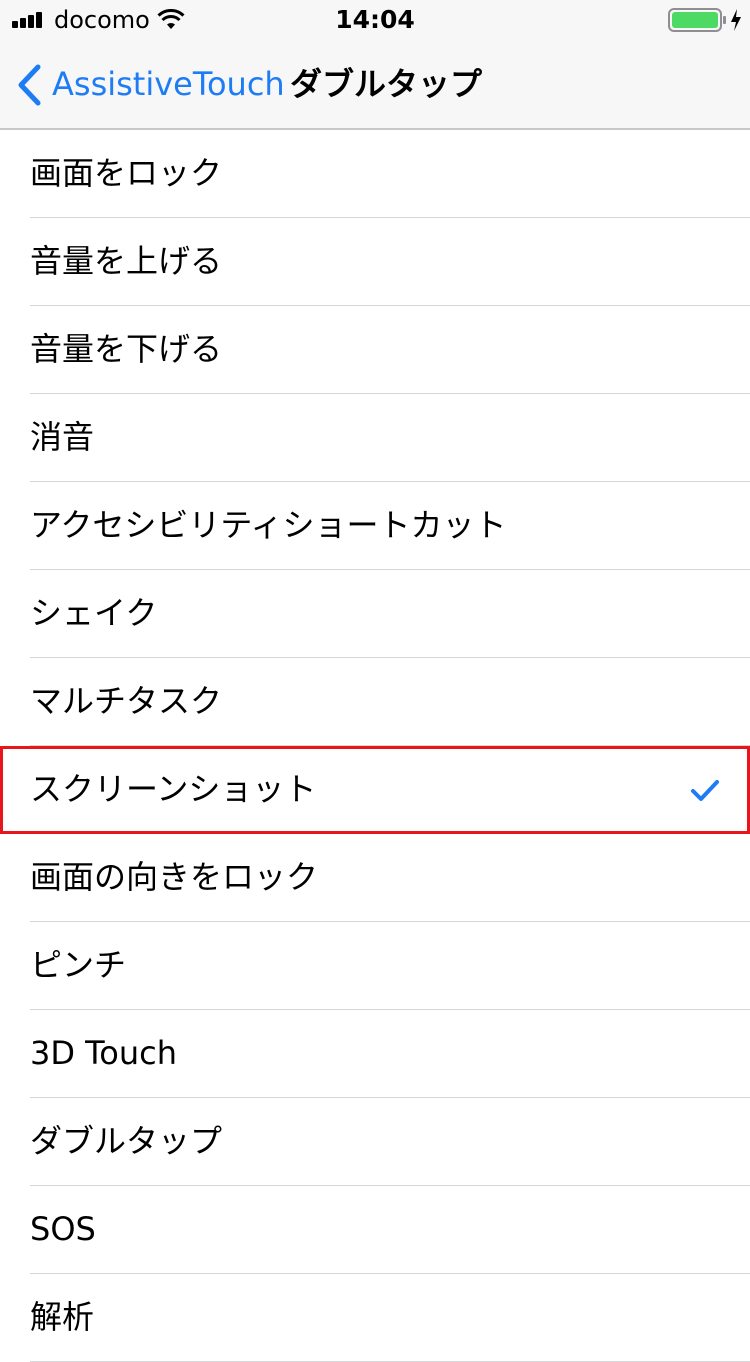  Describe the element at coordinates (126, 261) in the screenshot. I see `list-item-label: 音量を上げる` at that location.